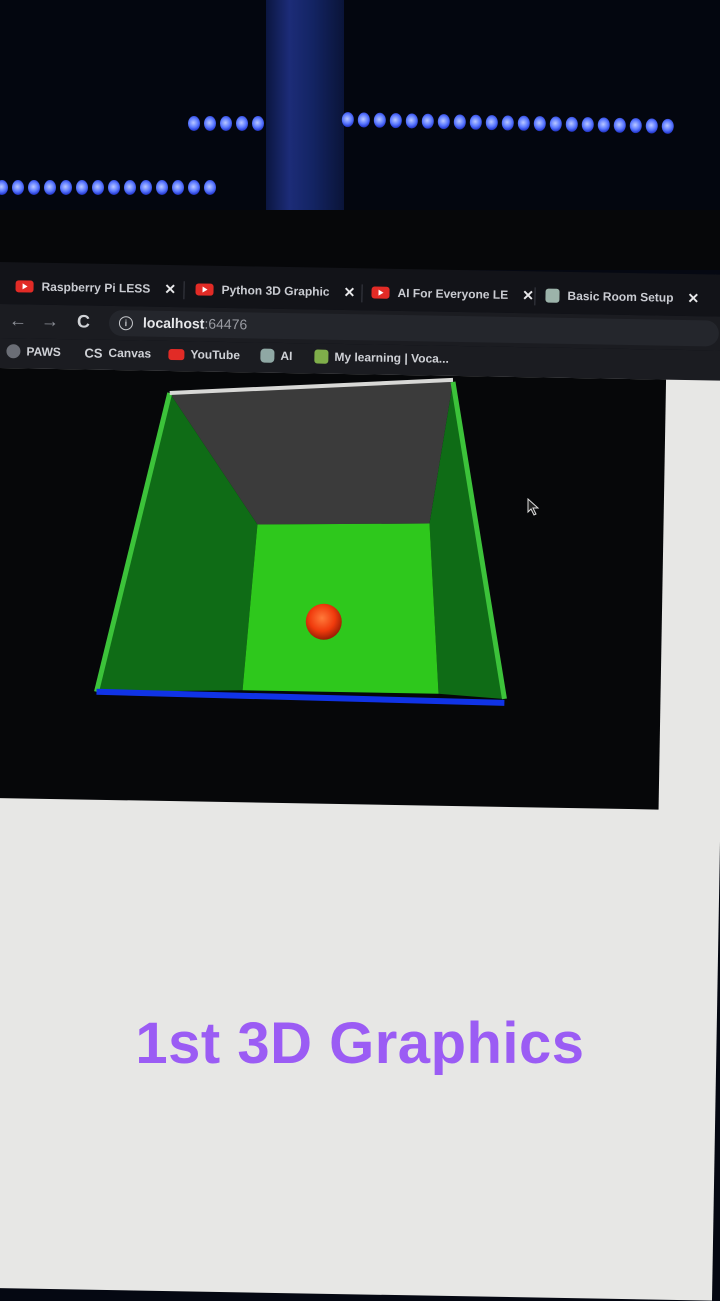 The image size is (720, 1301). I want to click on page-icon, so click(552, 295).